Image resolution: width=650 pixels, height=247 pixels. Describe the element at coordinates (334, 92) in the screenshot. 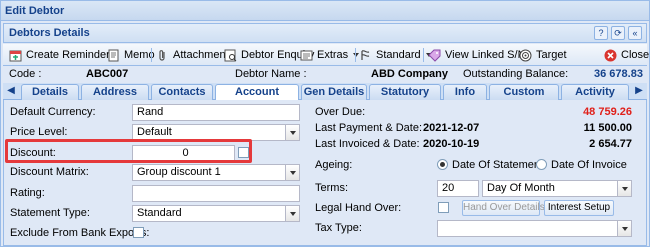

I see `tab-gen-details: Gen Details` at that location.